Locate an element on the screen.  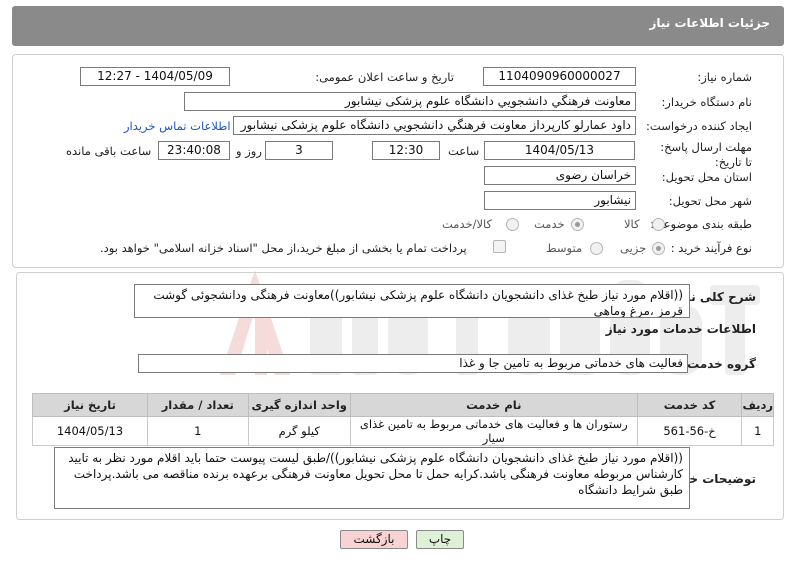
process-radio-minor is located at coordinates (658, 248).